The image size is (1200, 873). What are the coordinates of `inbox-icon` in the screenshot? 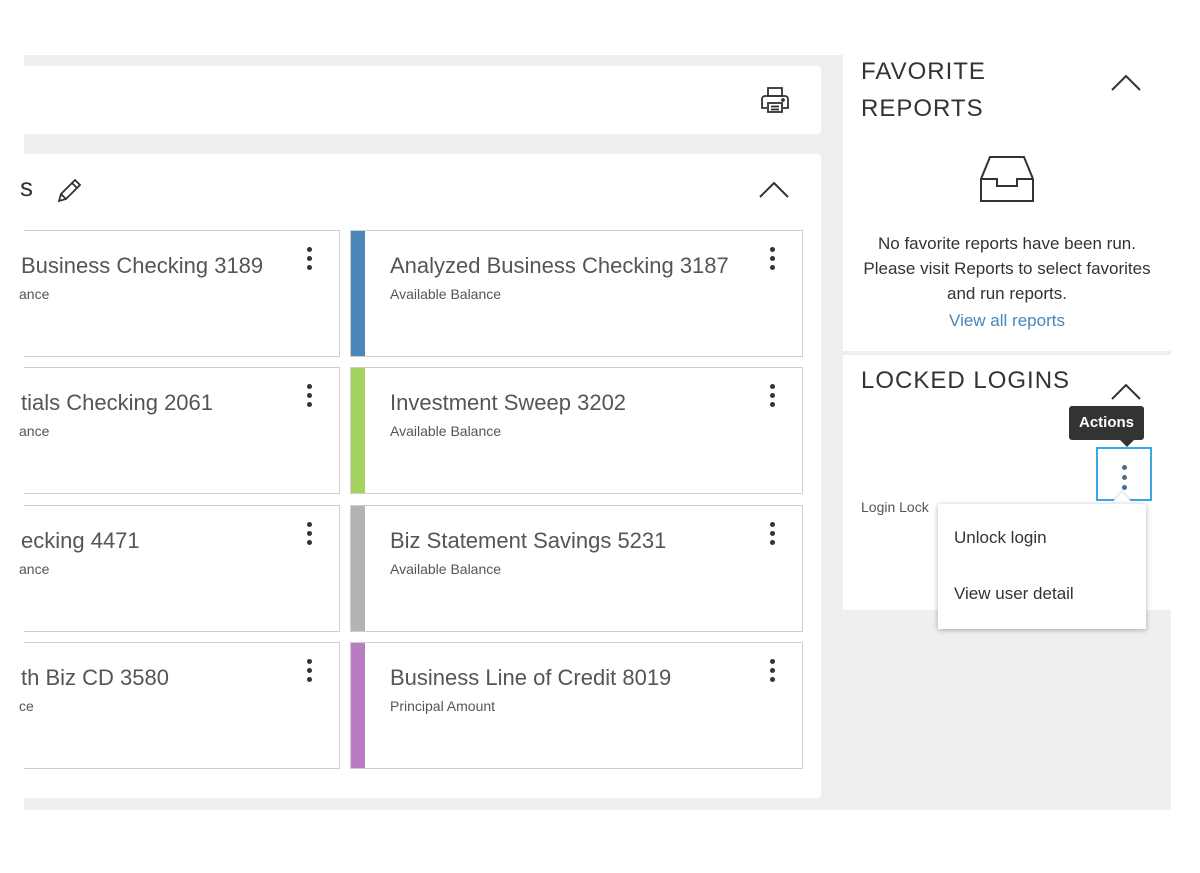 It's located at (1007, 179).